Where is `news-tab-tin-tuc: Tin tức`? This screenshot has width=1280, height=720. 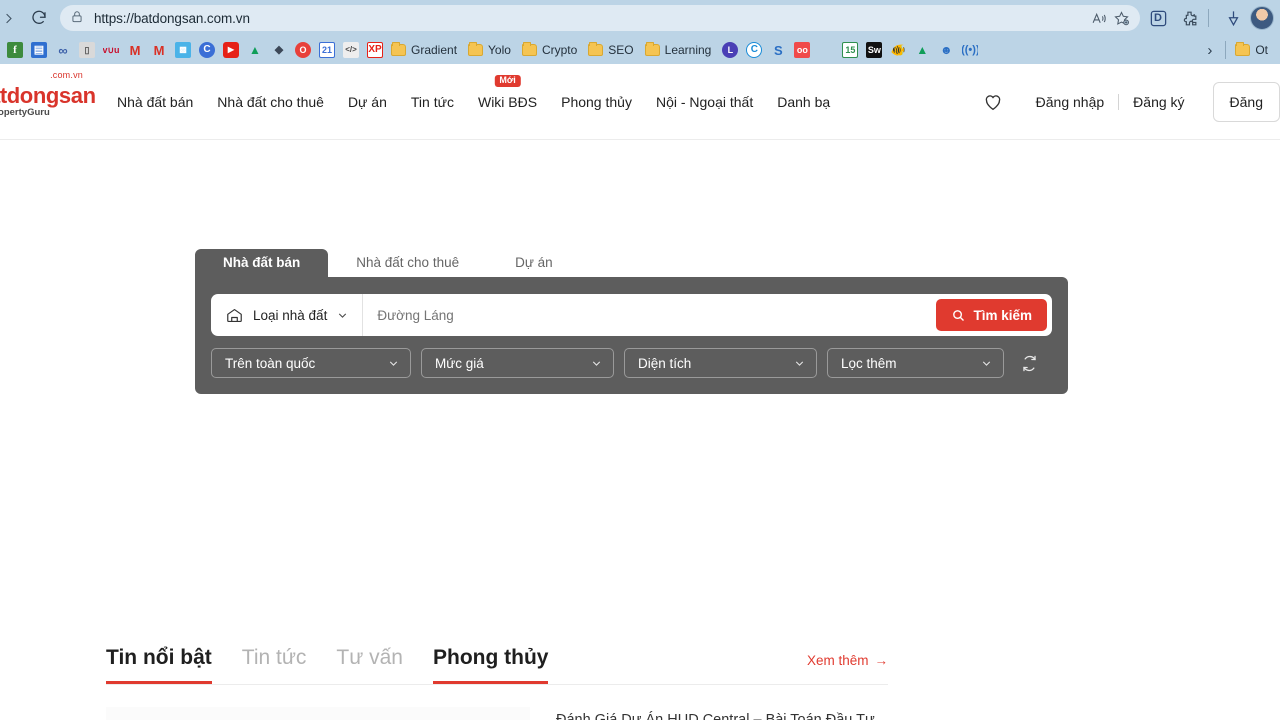 news-tab-tin-tuc: Tin tức is located at coordinates (274, 665).